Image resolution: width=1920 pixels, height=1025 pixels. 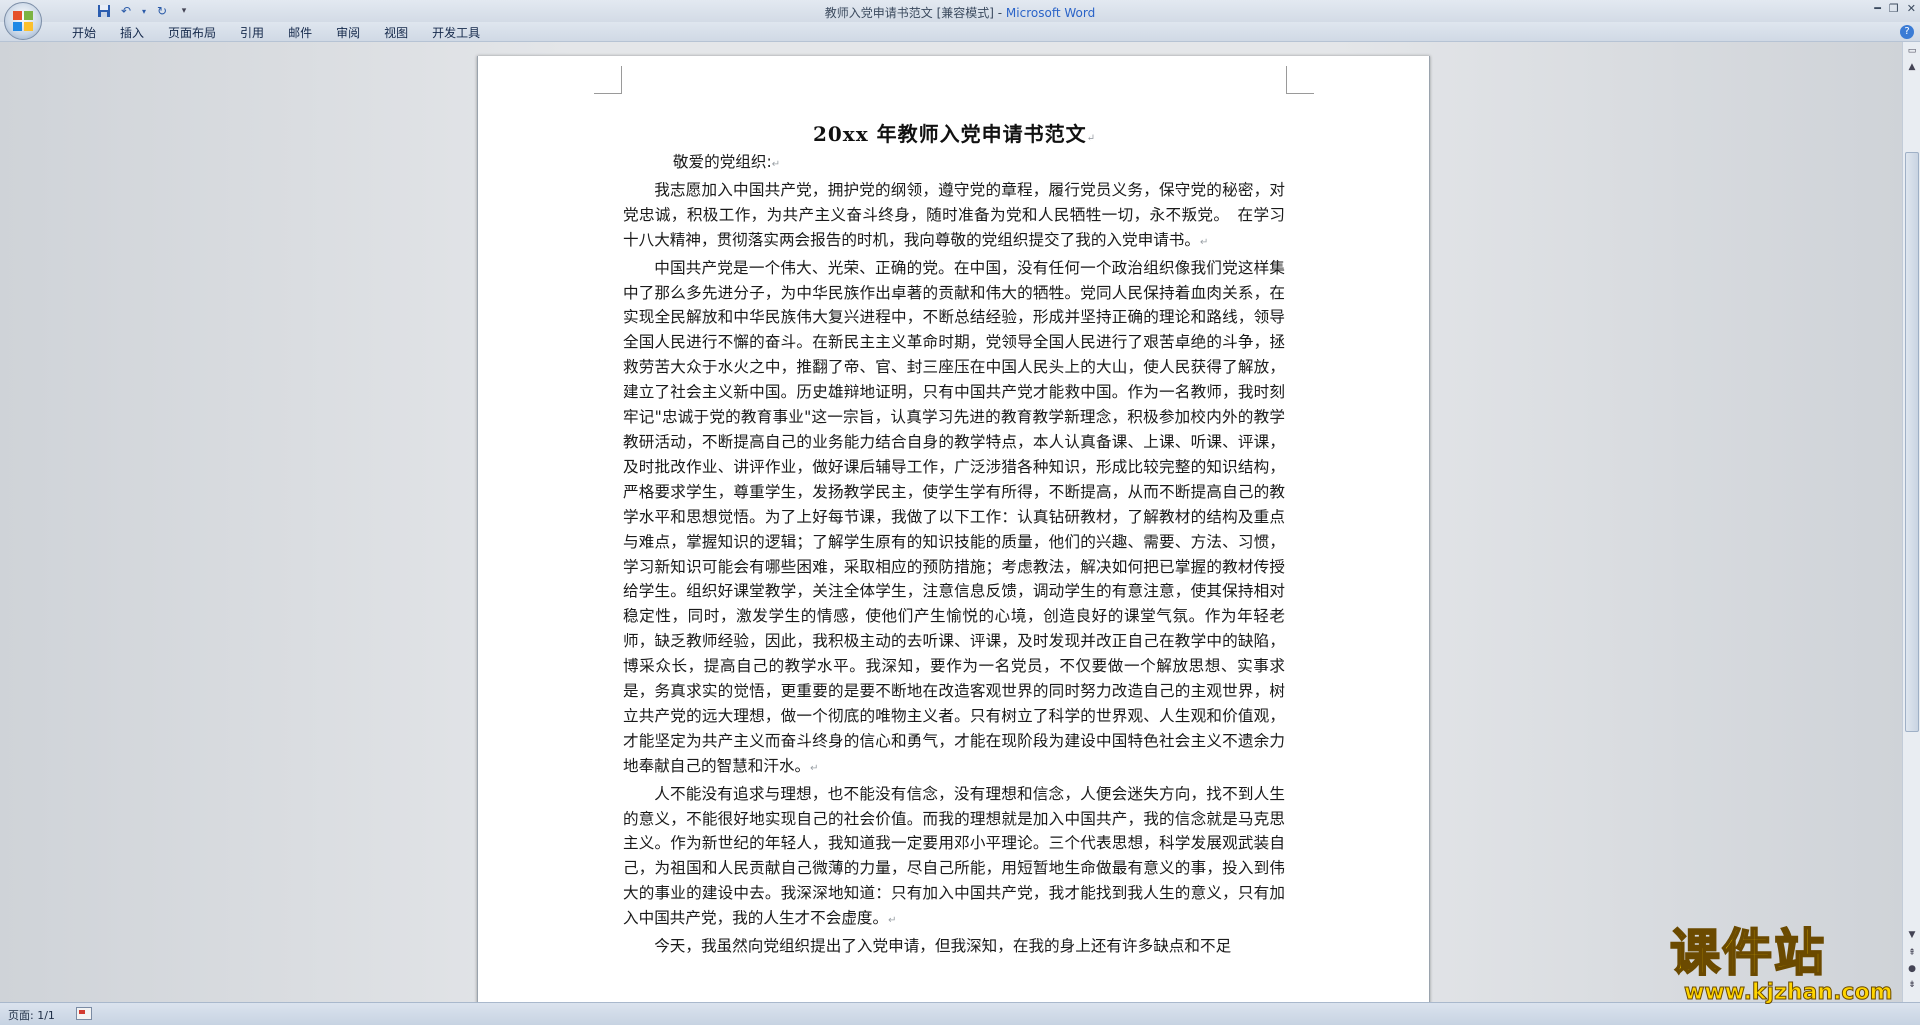 I want to click on close-icon: ✕, so click(x=1911, y=8).